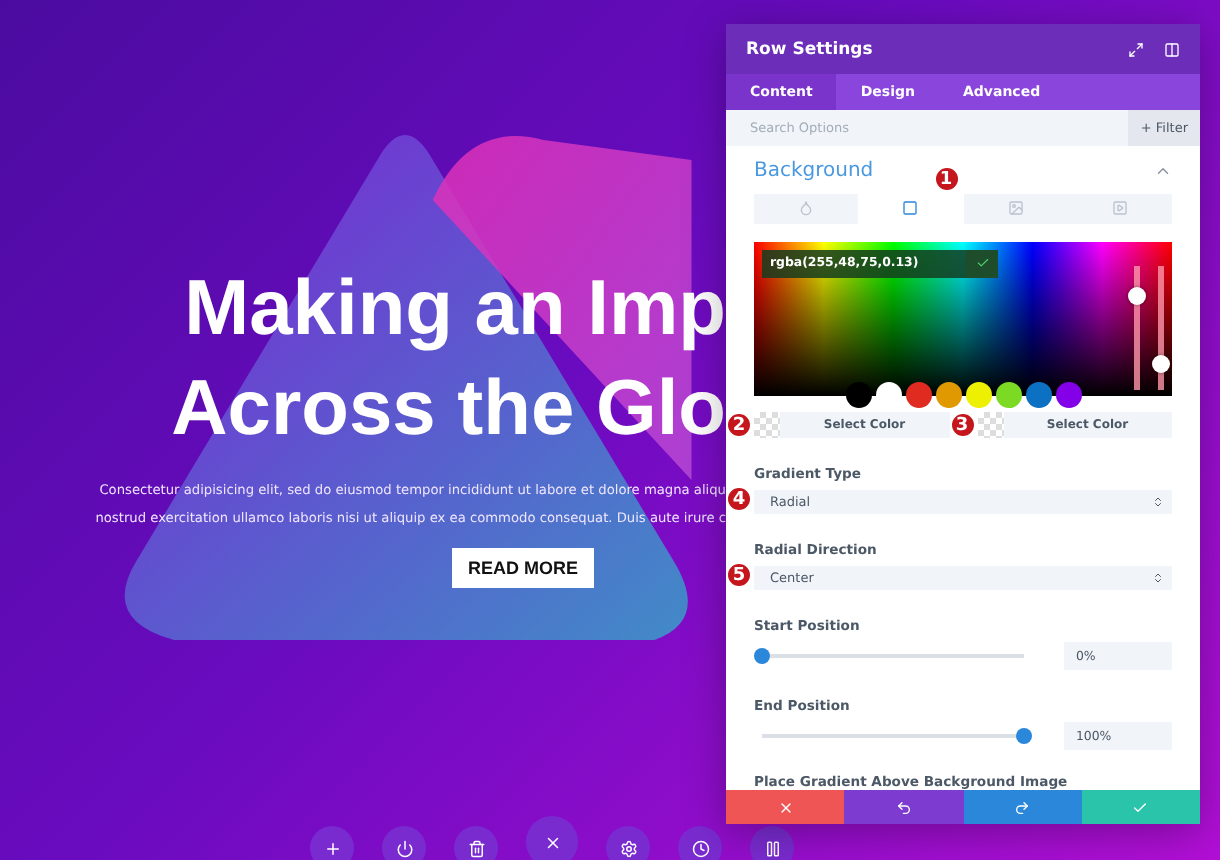 The image size is (1220, 860). Describe the element at coordinates (739, 575) in the screenshot. I see `number-badge: 5` at that location.